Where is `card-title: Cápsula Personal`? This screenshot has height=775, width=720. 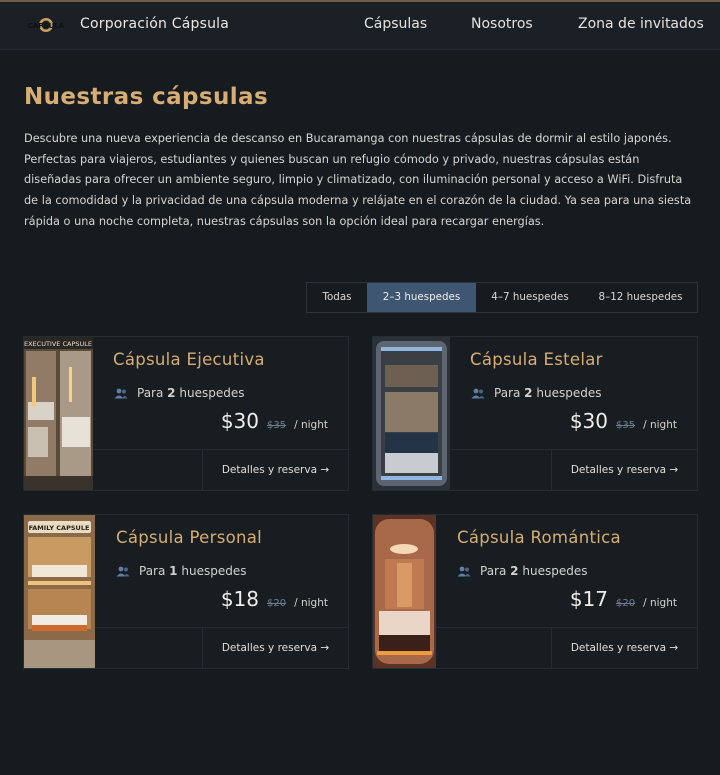
card-title: Cápsula Personal is located at coordinates (189, 537).